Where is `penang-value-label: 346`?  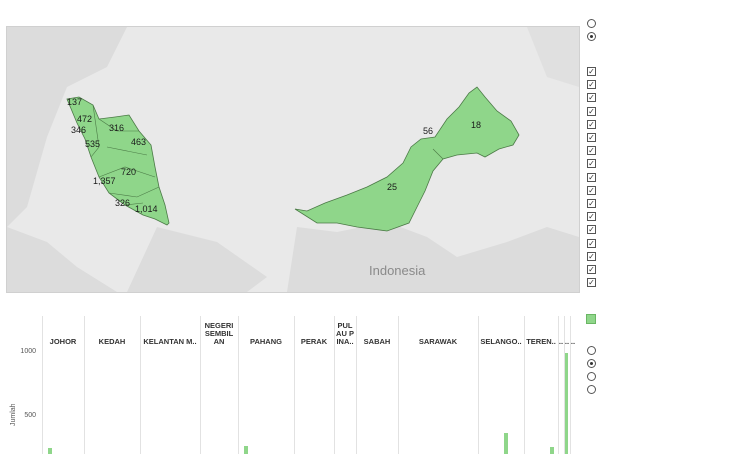
penang-value-label: 346 is located at coordinates (79, 130).